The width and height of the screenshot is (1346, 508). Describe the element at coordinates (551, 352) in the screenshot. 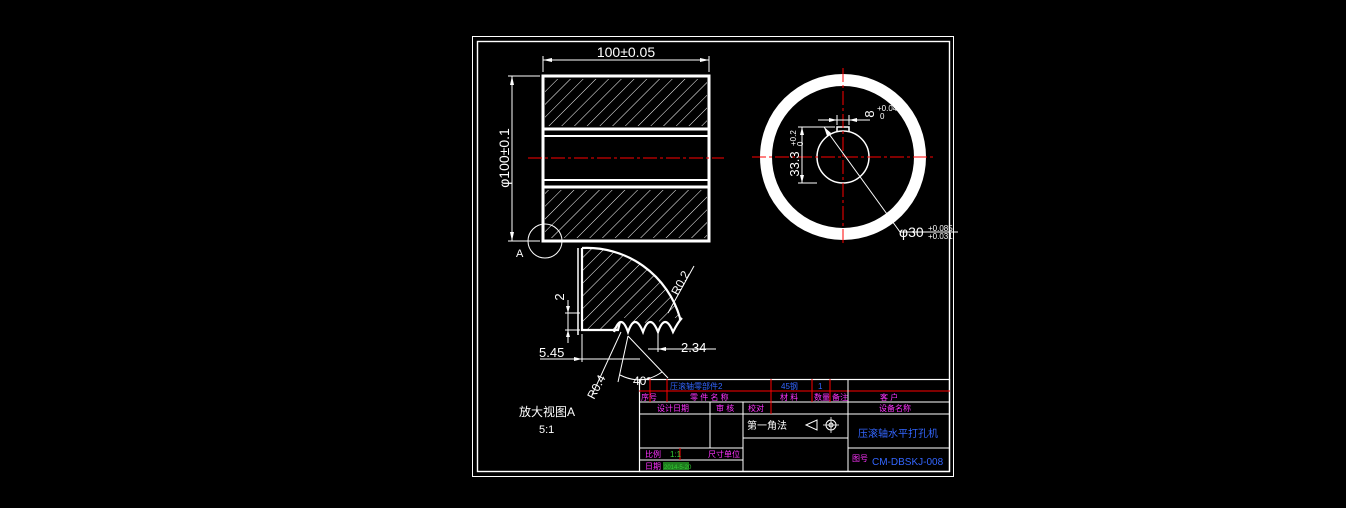

I see `dim-offset: 5.45` at that location.